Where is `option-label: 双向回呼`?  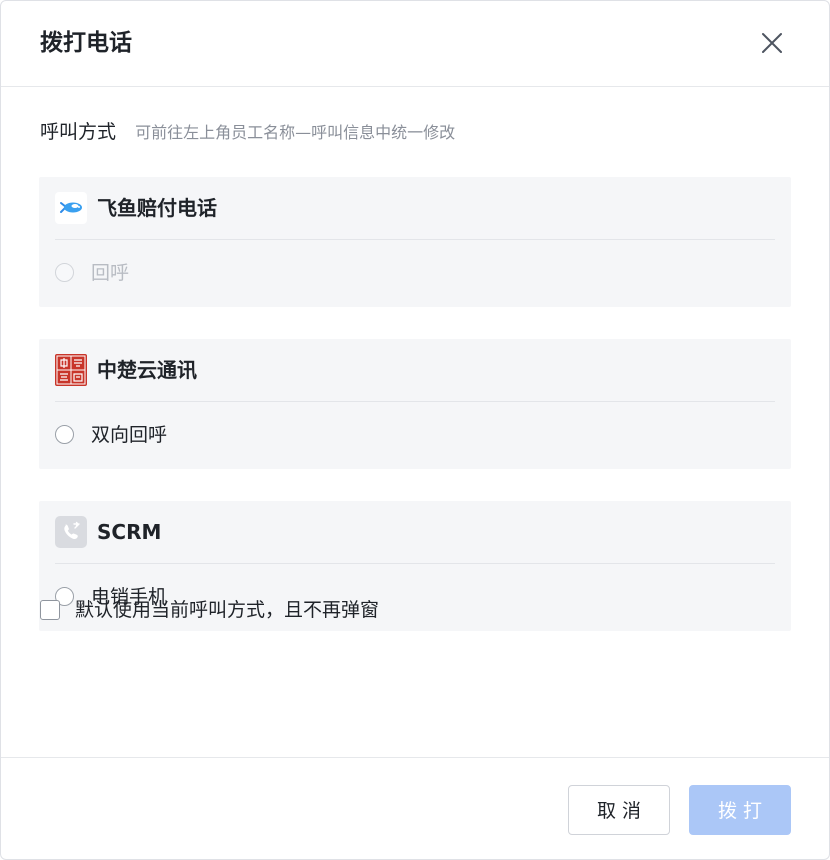 option-label: 双向回呼 is located at coordinates (129, 435).